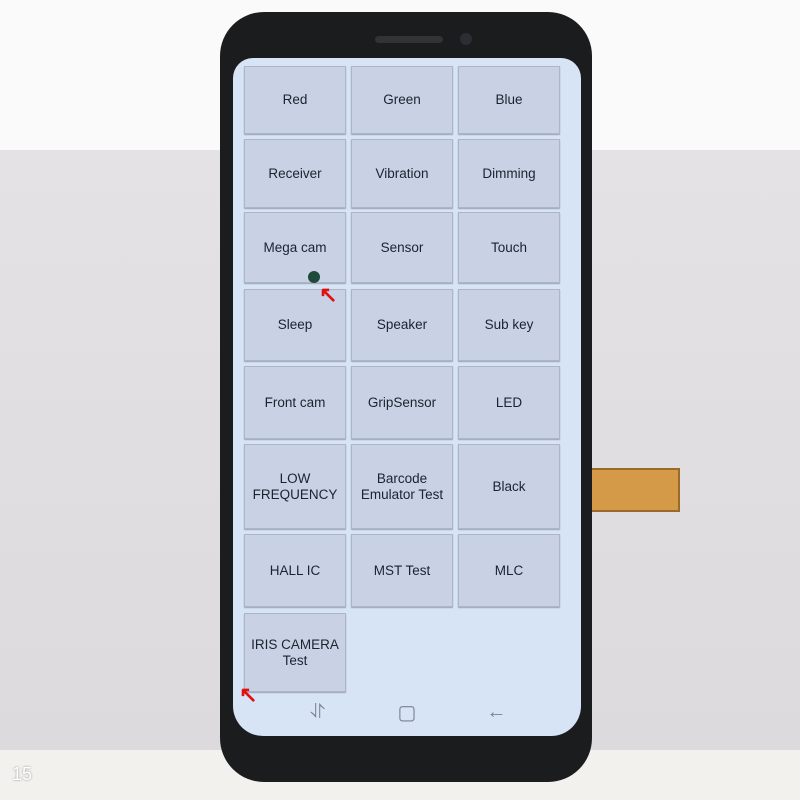  I want to click on test-button-label: Vibration, so click(402, 173).